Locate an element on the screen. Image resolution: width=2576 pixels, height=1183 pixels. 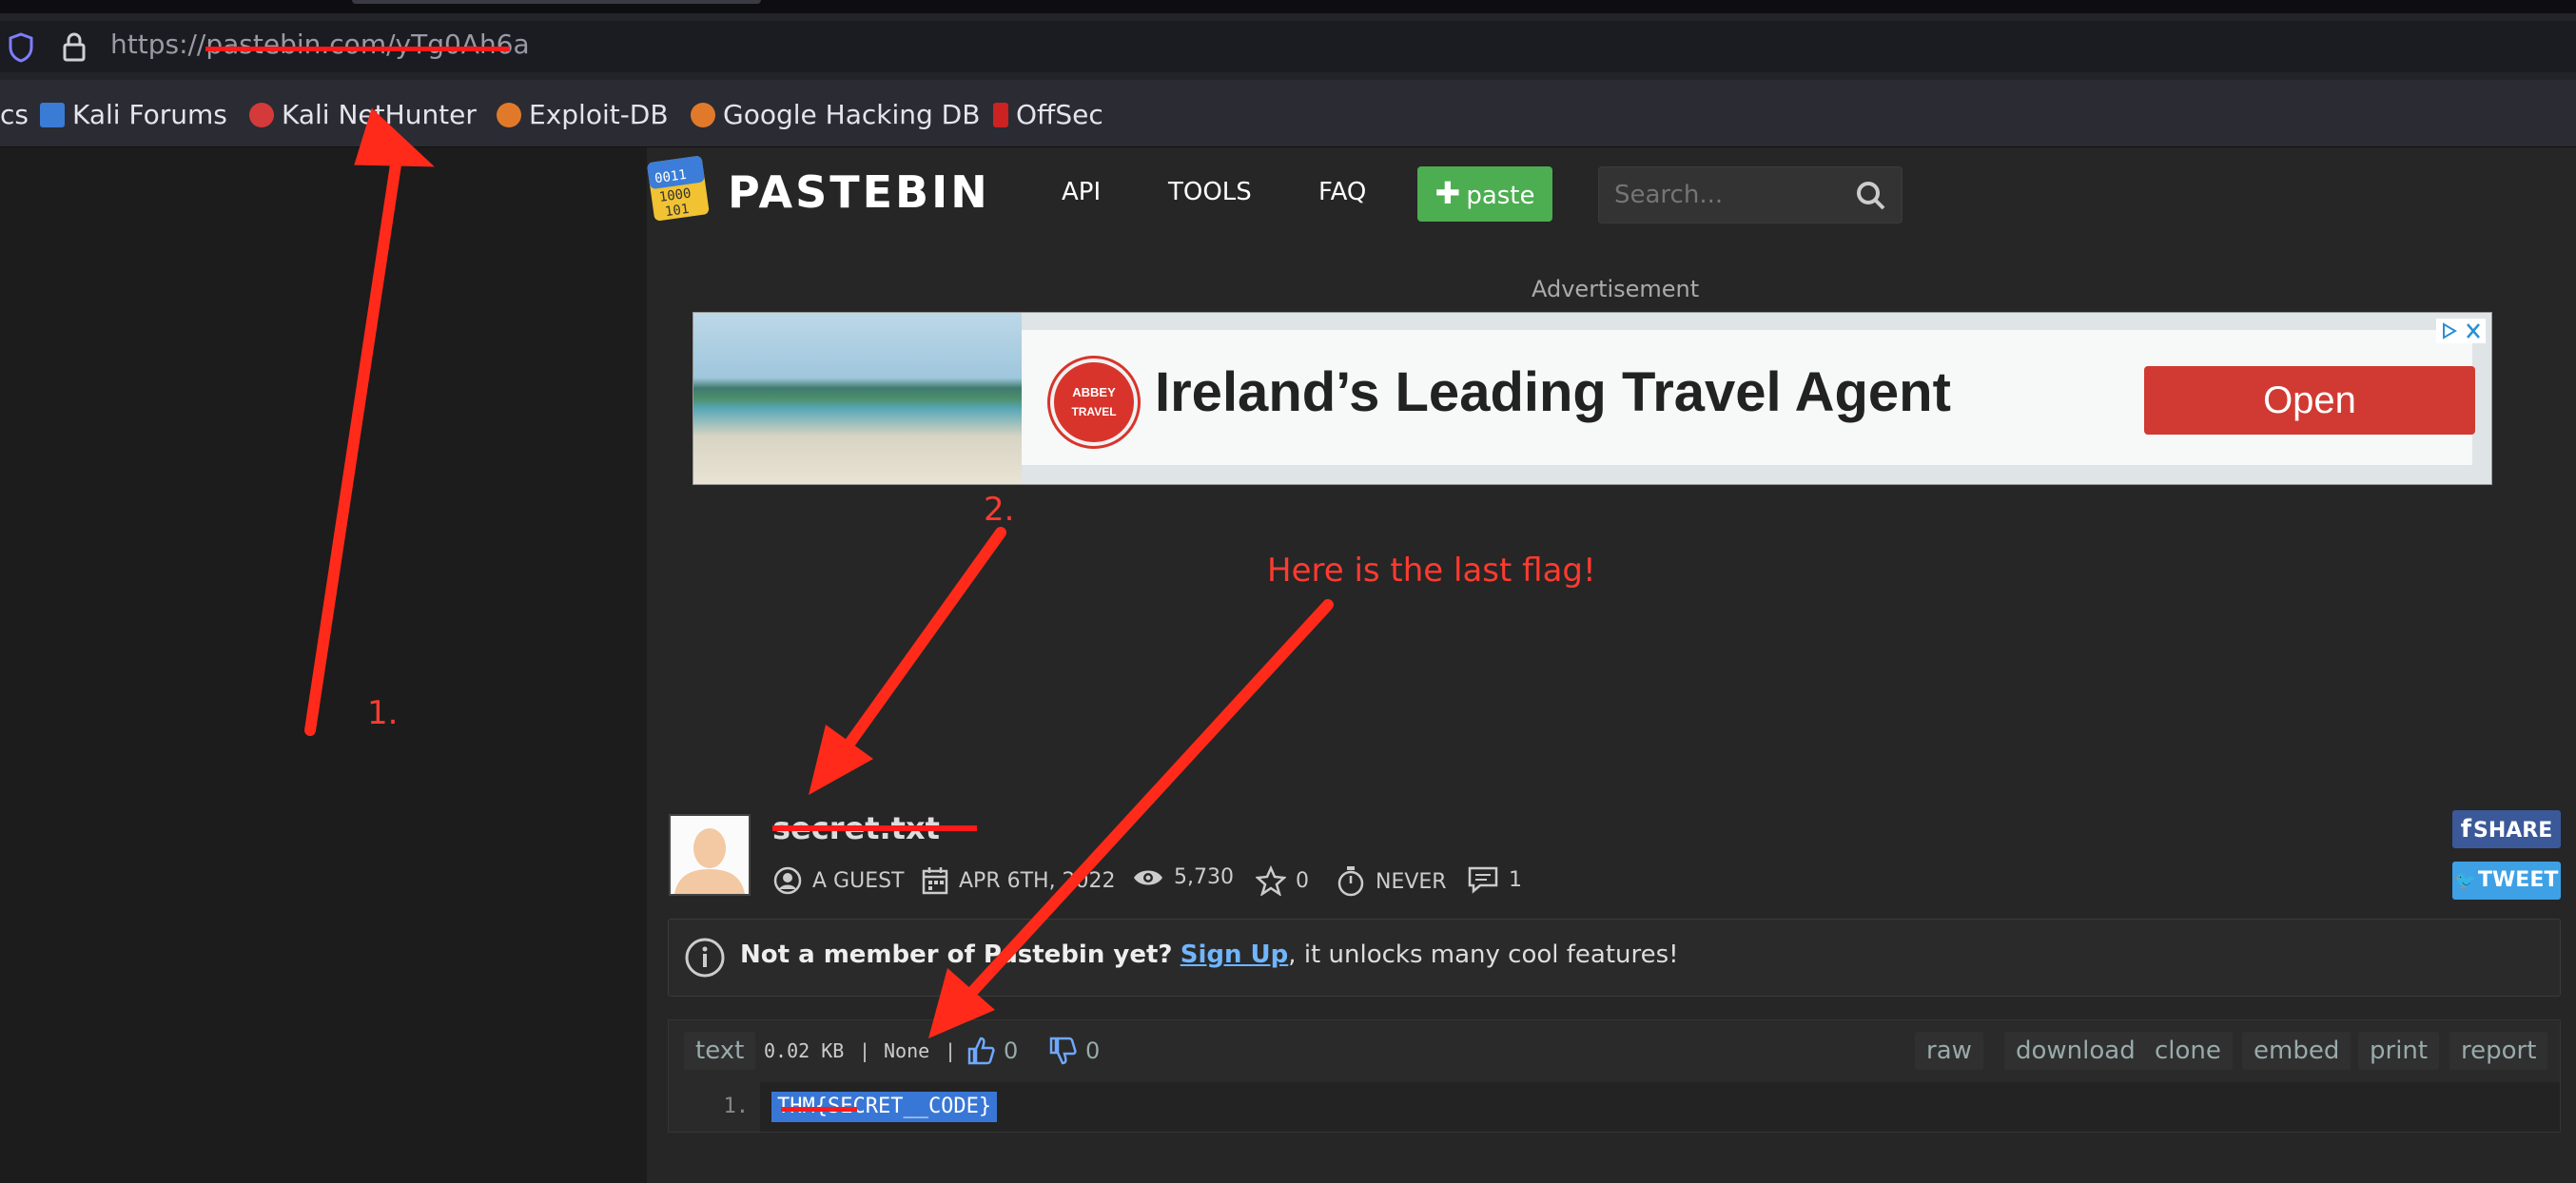
dislike-button: 0 is located at coordinates (1074, 1051).